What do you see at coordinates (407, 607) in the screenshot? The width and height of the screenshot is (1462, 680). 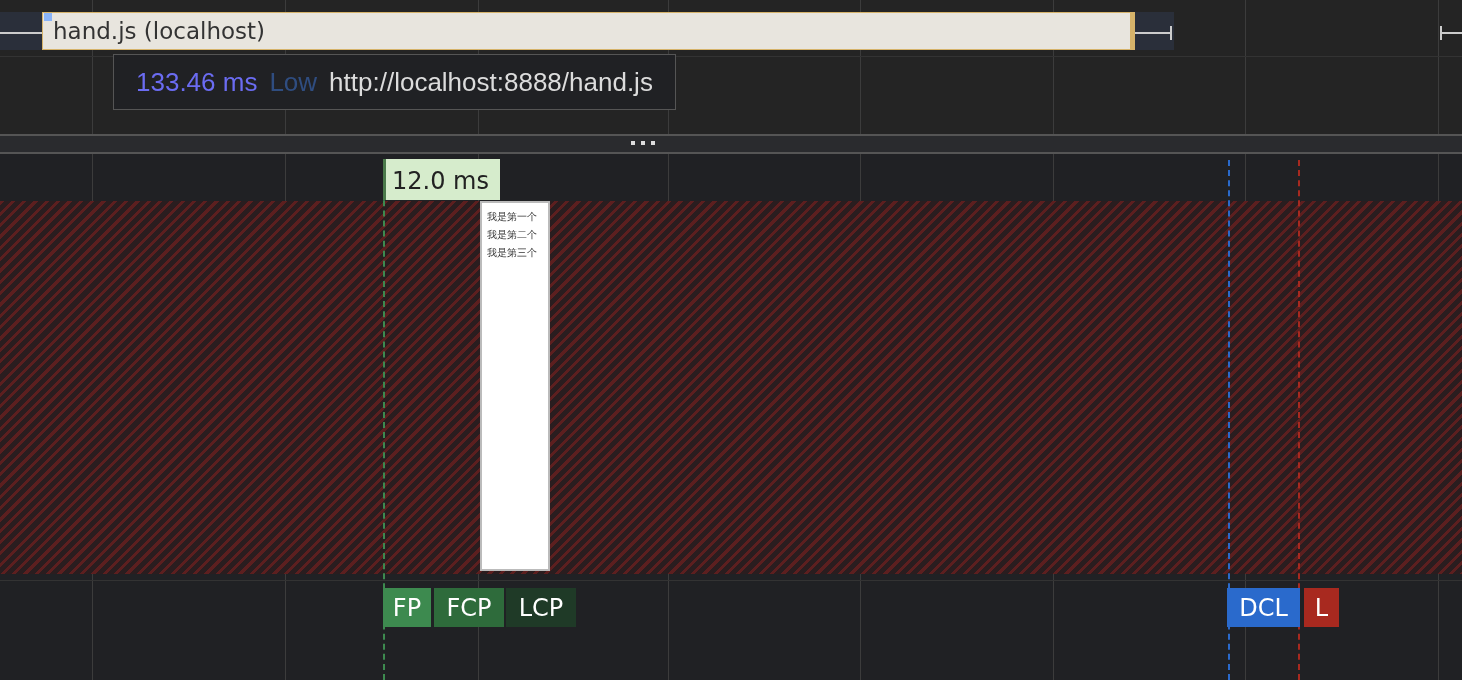 I see `timing-marker: FP` at bounding box center [407, 607].